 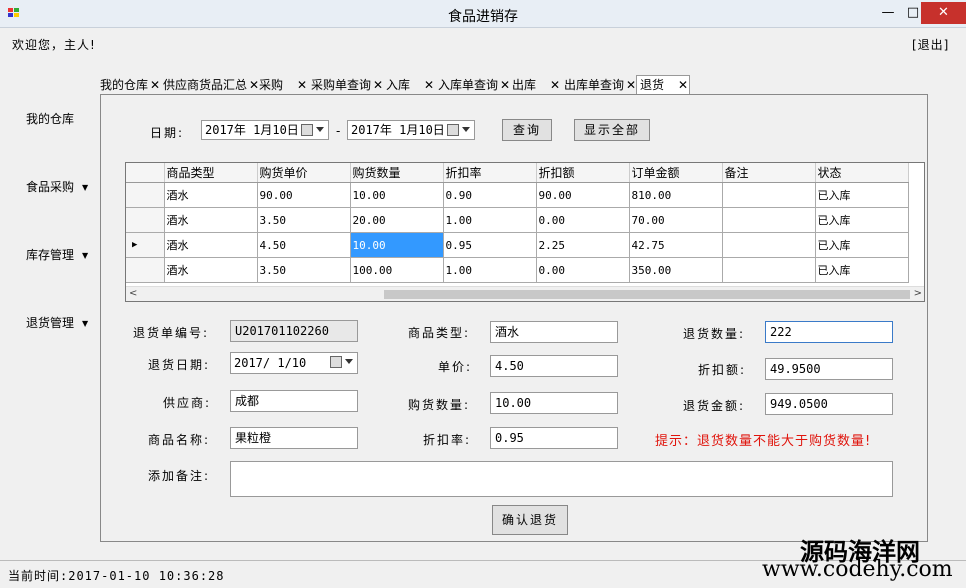 What do you see at coordinates (57, 186) in the screenshot?
I see `nav-food-purchase: 食品采购 ▼` at bounding box center [57, 186].